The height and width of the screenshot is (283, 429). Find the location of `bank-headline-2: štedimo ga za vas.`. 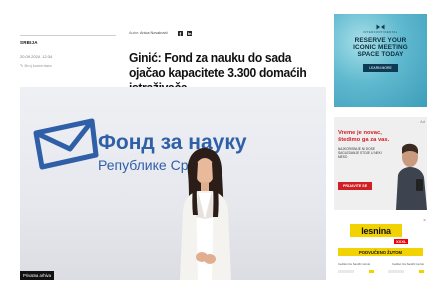

bank-headline-2: štedimo ga za vas. is located at coordinates (364, 139).